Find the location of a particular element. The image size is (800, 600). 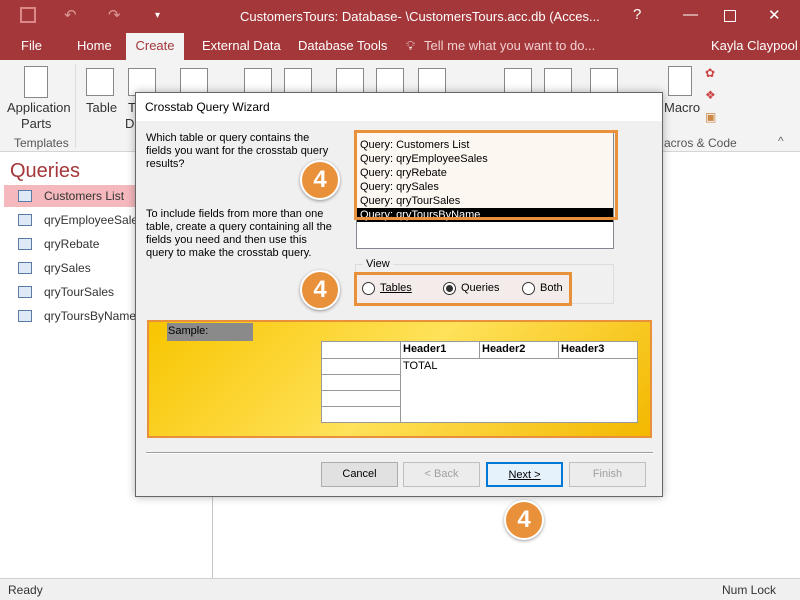

view-label: View is located at coordinates (378, 264).